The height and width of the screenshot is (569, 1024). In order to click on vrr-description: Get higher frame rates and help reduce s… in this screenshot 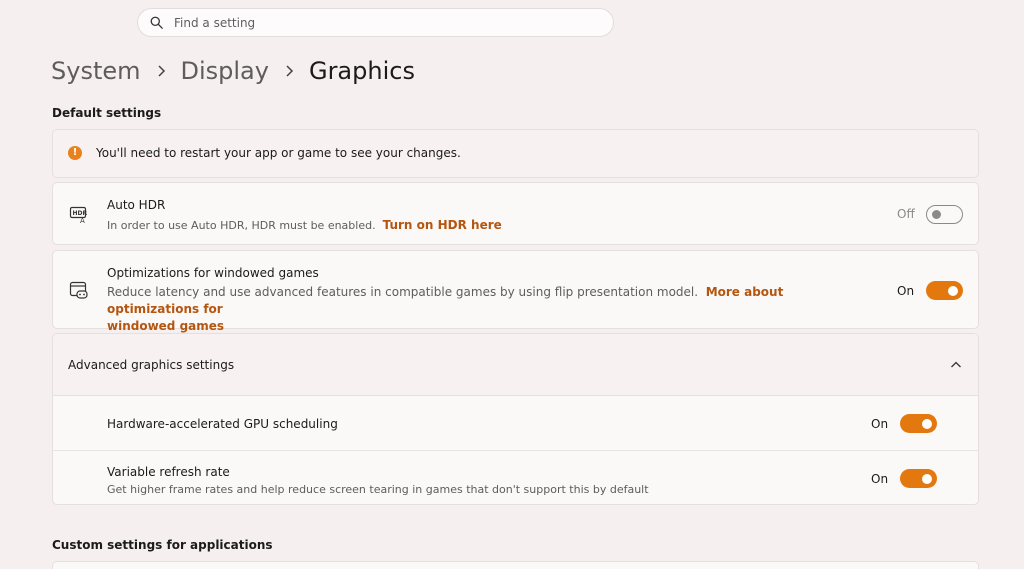, I will do `click(378, 489)`.